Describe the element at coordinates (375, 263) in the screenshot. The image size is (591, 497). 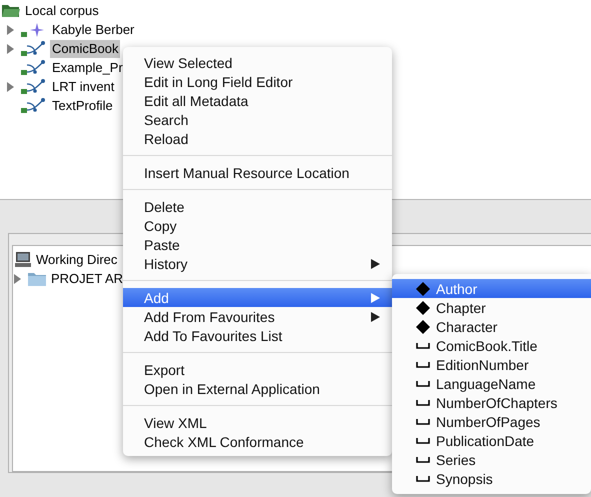
I see `submenu-arrow-icon` at that location.